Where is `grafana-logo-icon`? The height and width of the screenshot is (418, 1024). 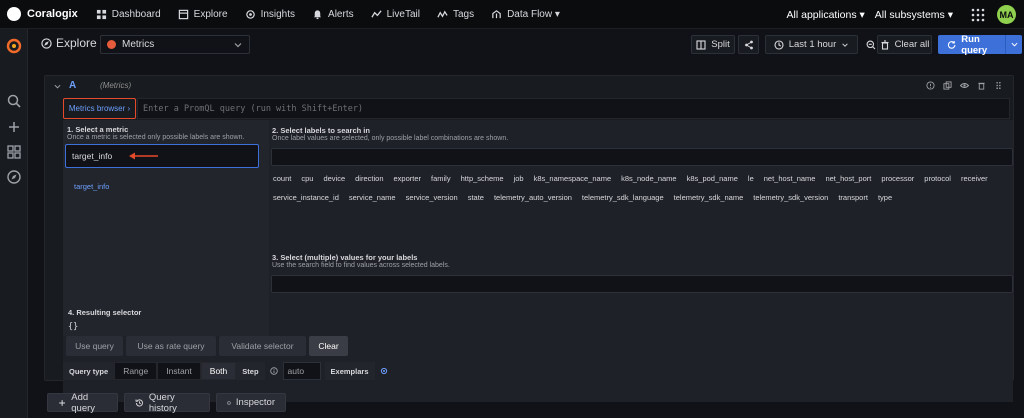 grafana-logo-icon is located at coordinates (14, 46).